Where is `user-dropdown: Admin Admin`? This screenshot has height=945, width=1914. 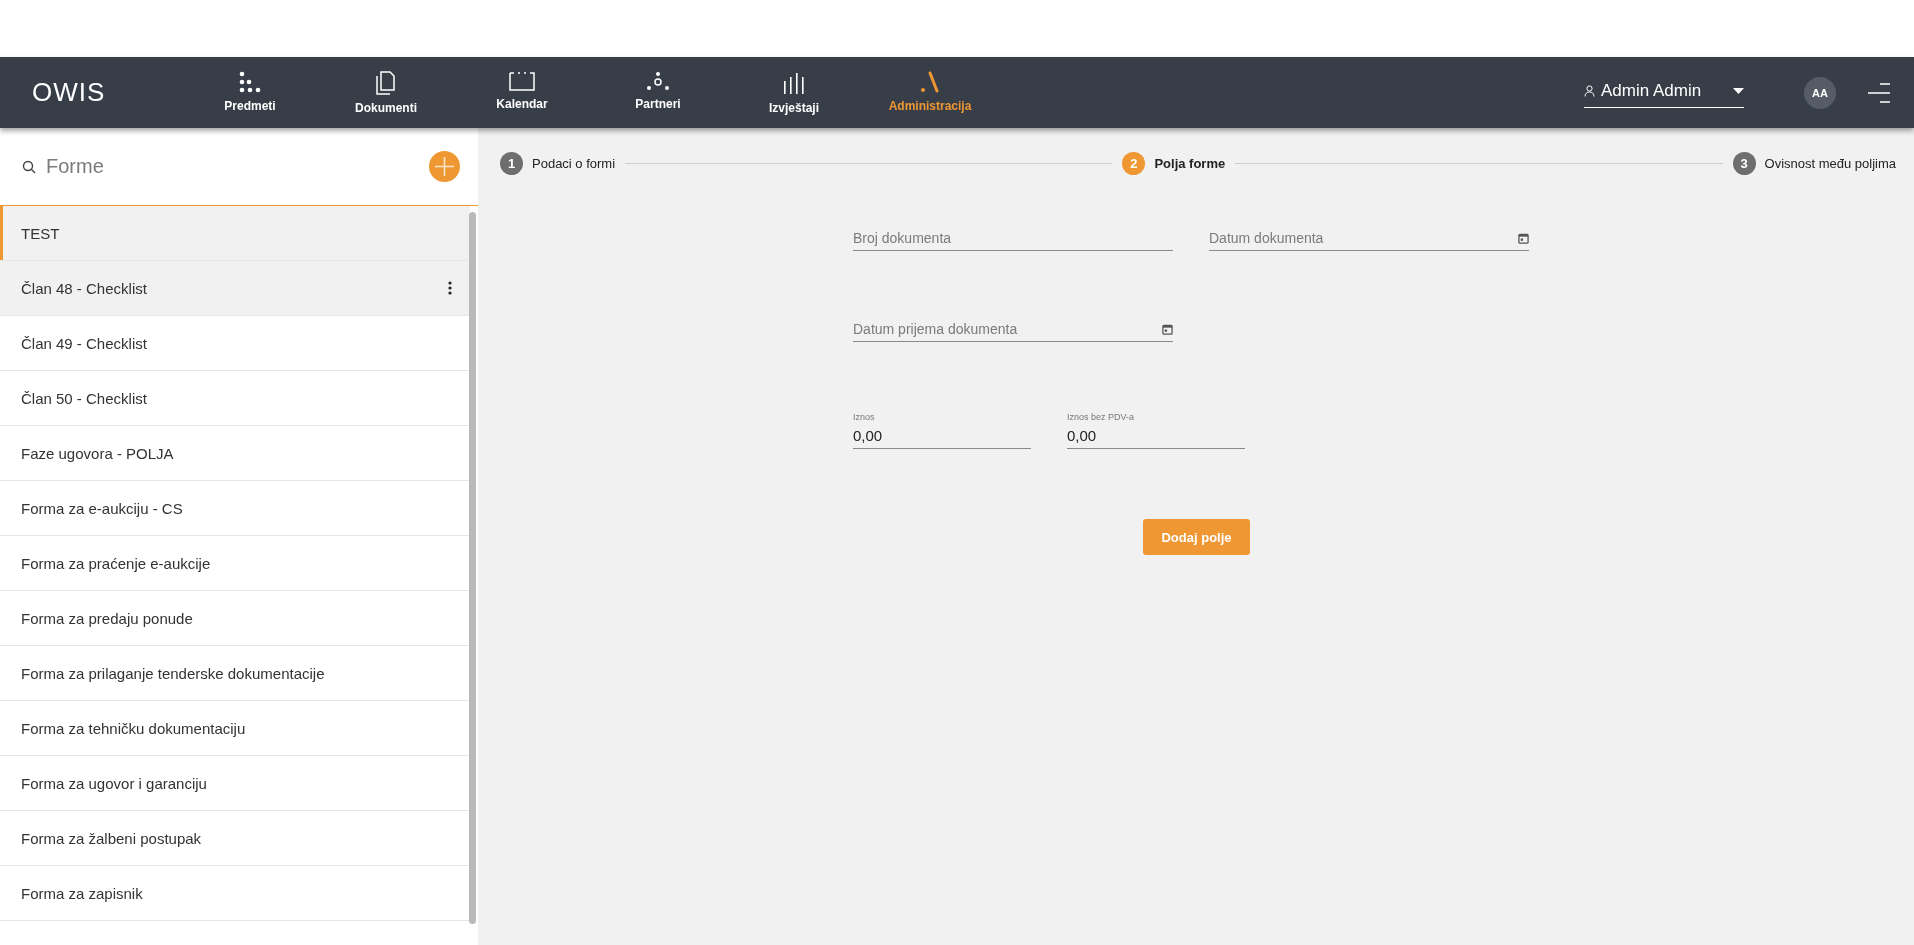
user-dropdown: Admin Admin is located at coordinates (1664, 92).